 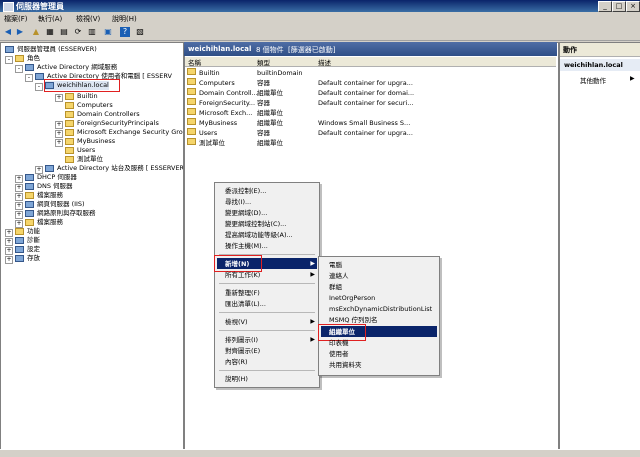 What do you see at coordinates (605, 6) in the screenshot?
I see `minimize-button: _` at bounding box center [605, 6].